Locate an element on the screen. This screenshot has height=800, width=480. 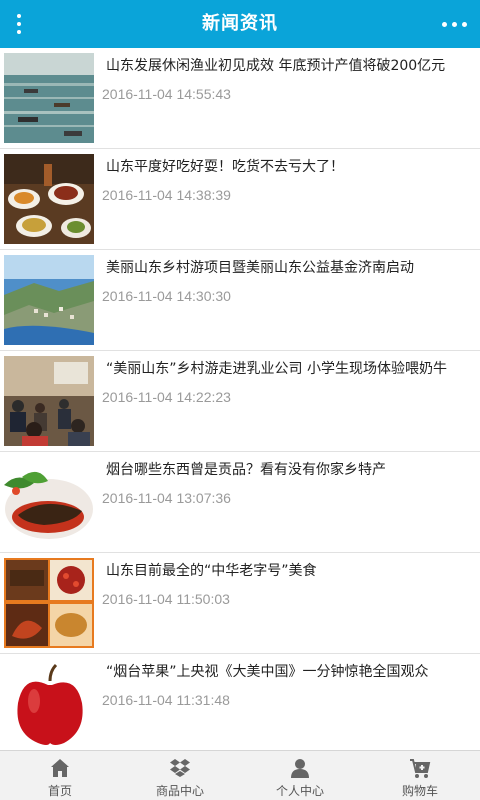
home-icon is located at coordinates (60, 768).